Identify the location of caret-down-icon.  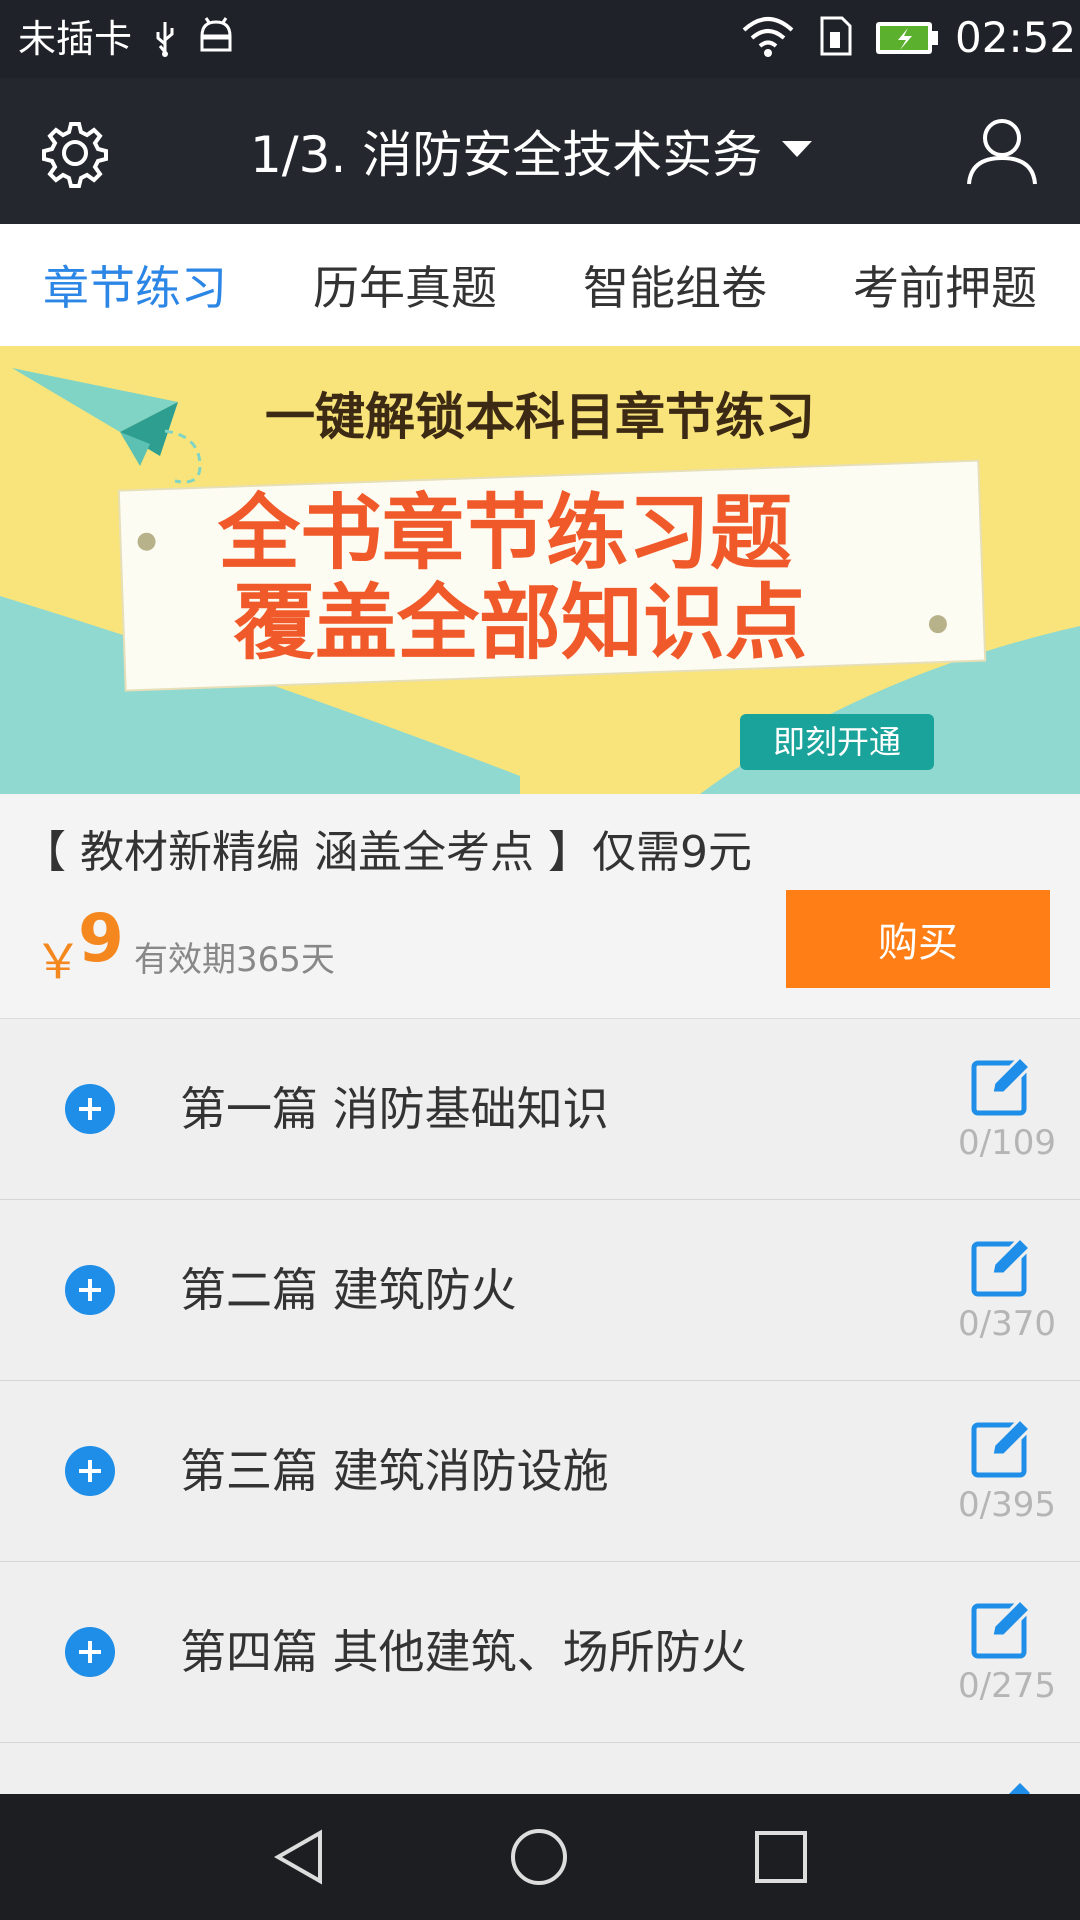
(797, 151).